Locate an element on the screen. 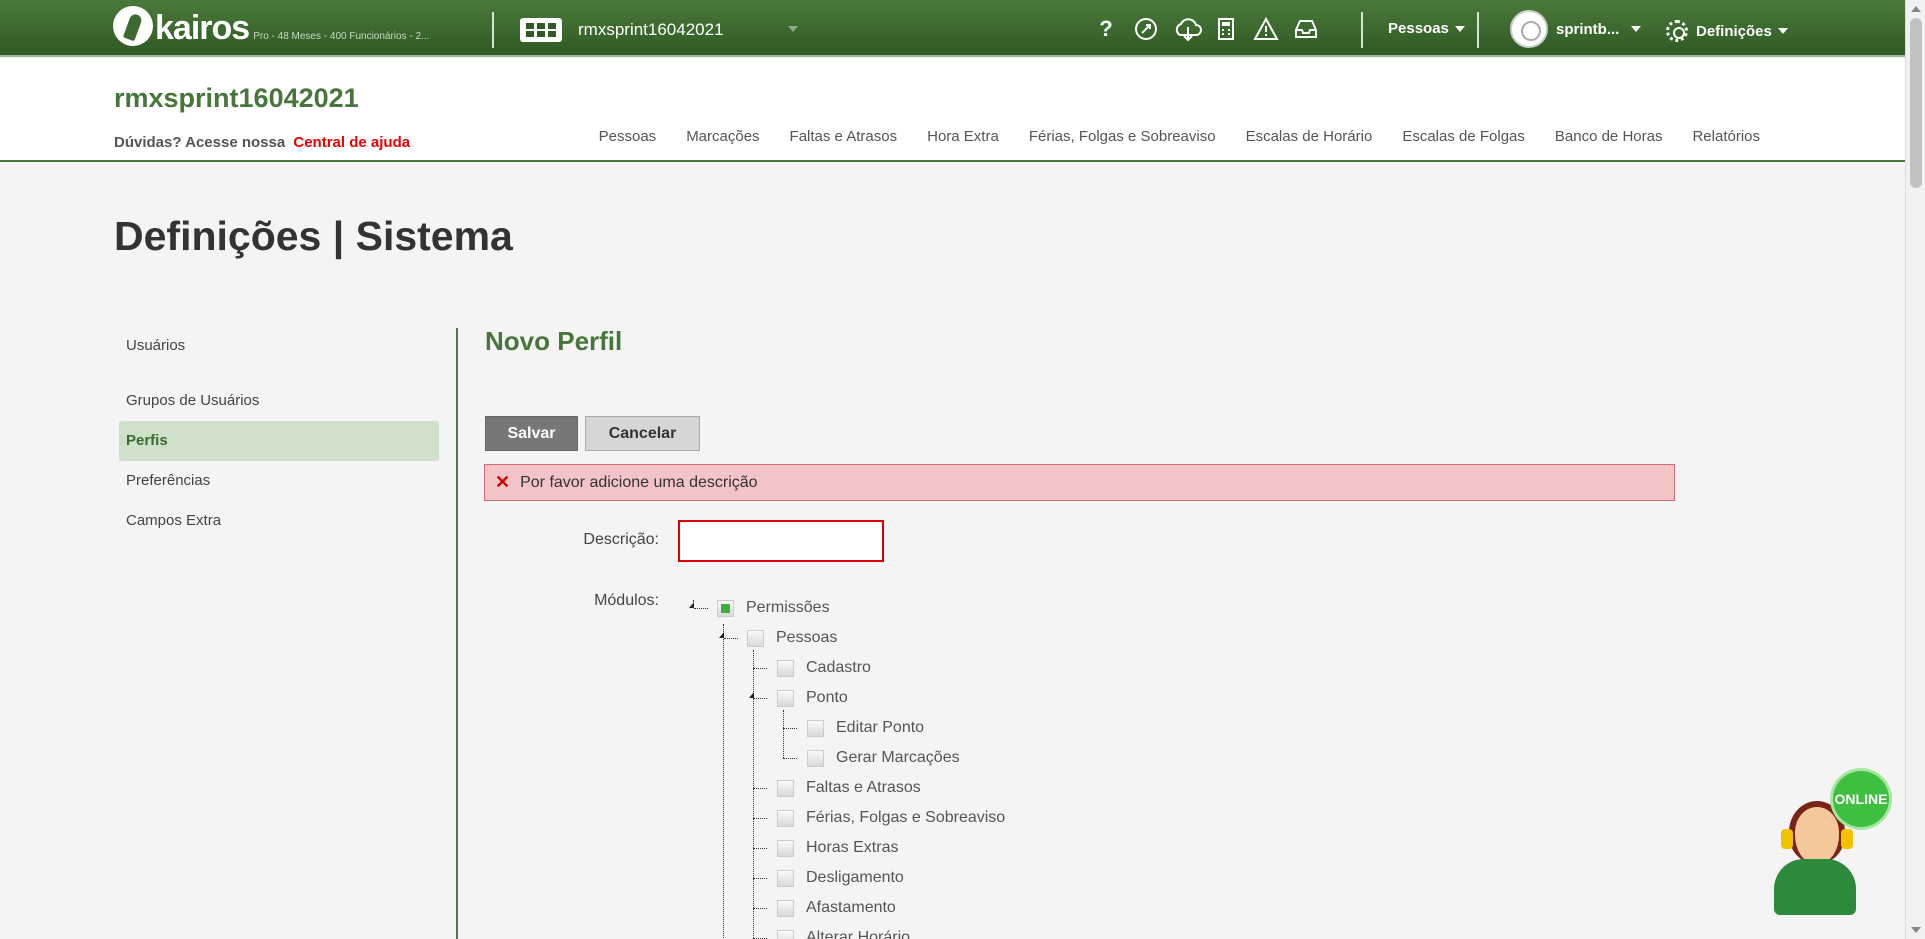  inbox-icon is located at coordinates (1306, 29).